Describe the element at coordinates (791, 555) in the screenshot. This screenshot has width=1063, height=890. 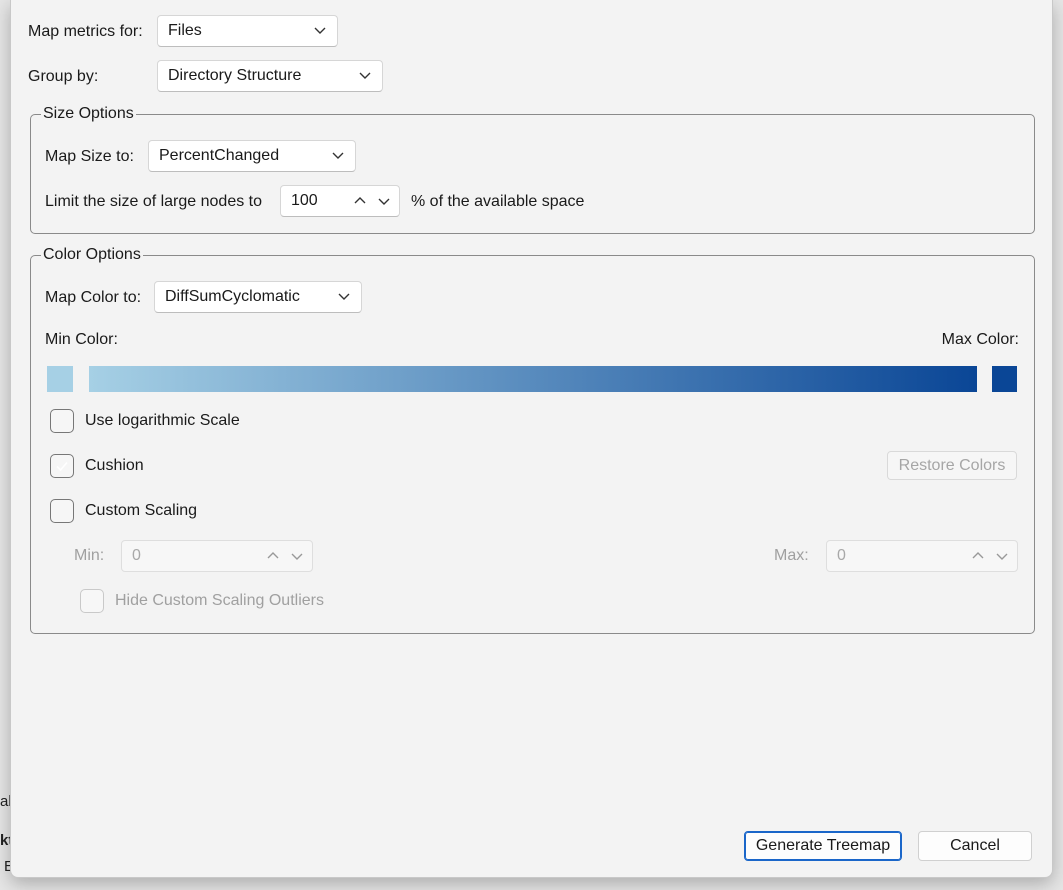
I see `max-label: Max:` at that location.